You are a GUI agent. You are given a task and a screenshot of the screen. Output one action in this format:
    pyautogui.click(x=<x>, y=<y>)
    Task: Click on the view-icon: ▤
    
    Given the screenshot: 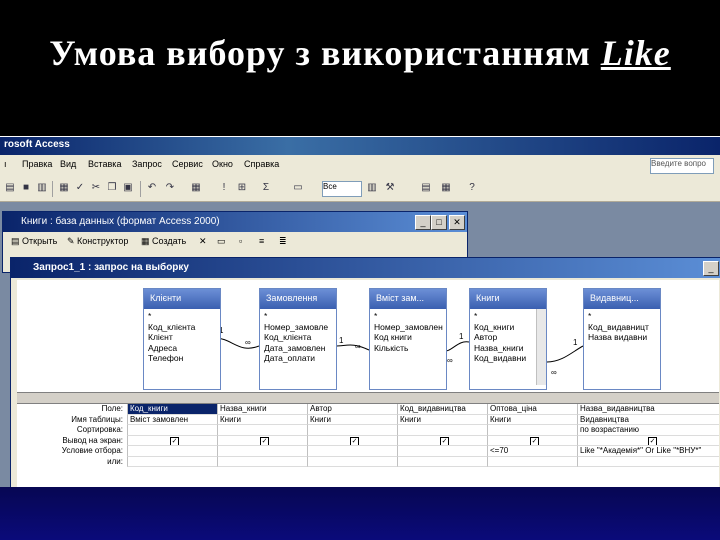 What is the action you would take?
    pyautogui.click(x=10, y=188)
    